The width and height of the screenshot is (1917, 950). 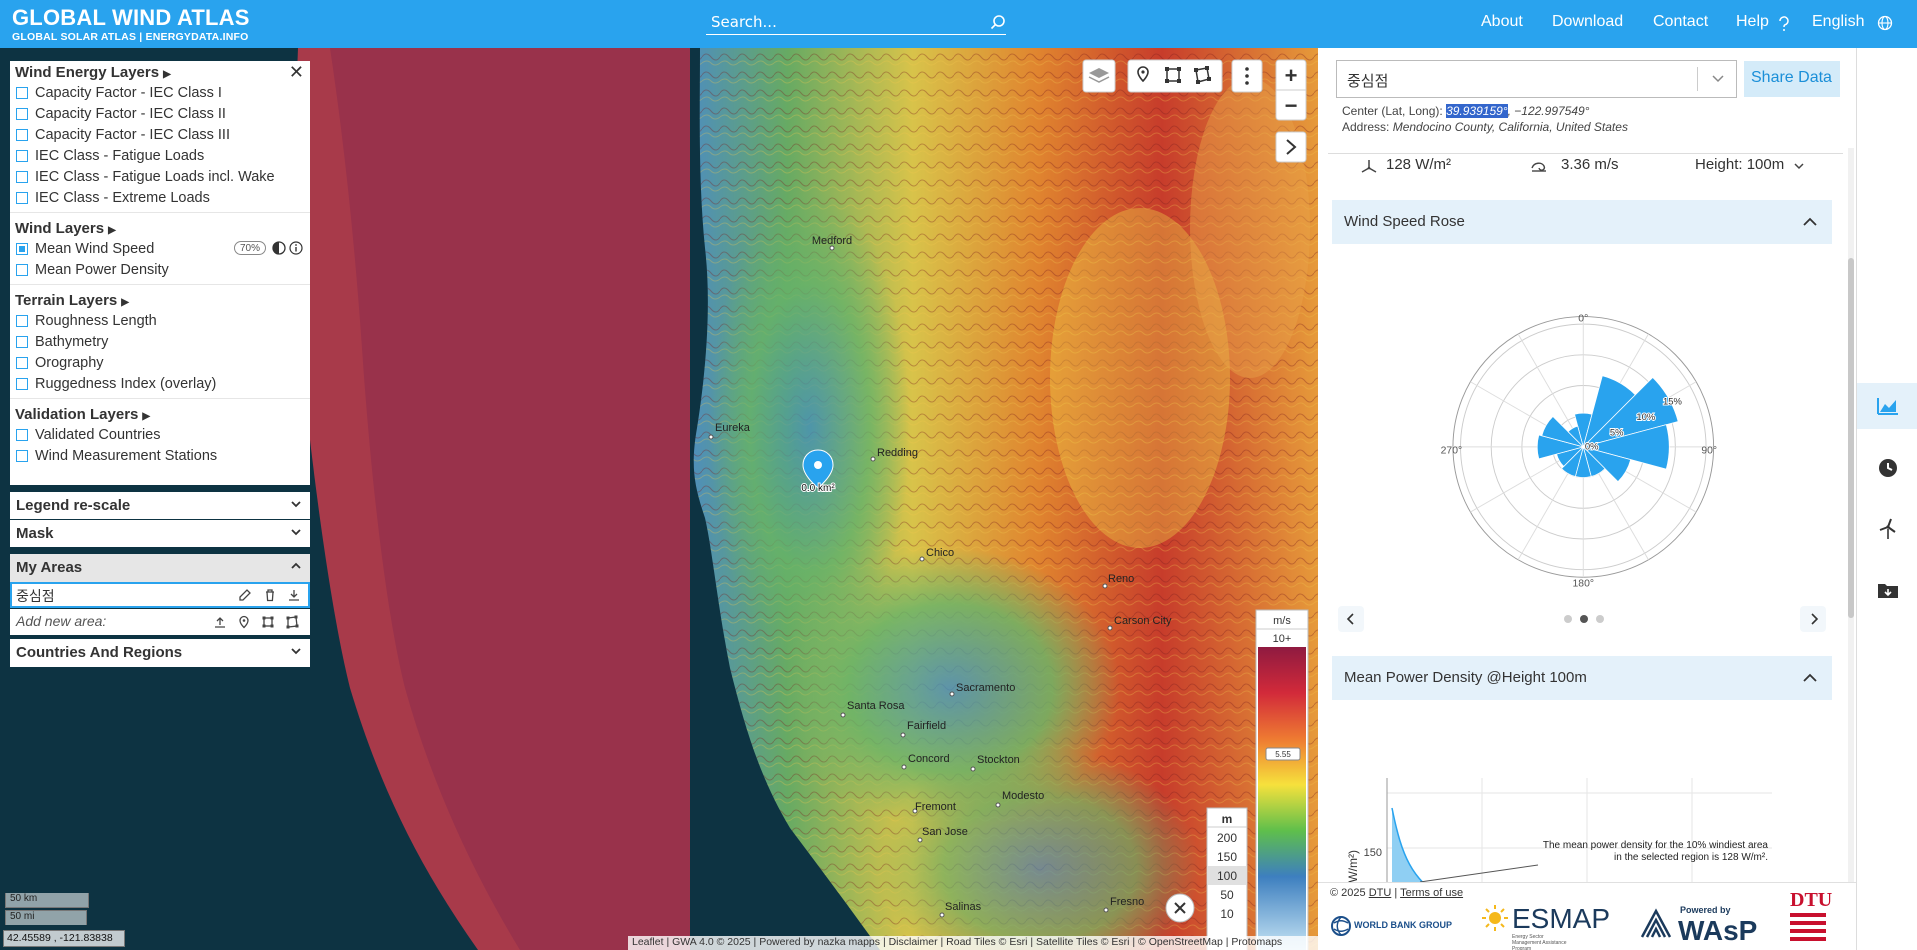 I want to click on app-logo-title: GLOBAL WIND ATLAS, so click(x=131, y=18).